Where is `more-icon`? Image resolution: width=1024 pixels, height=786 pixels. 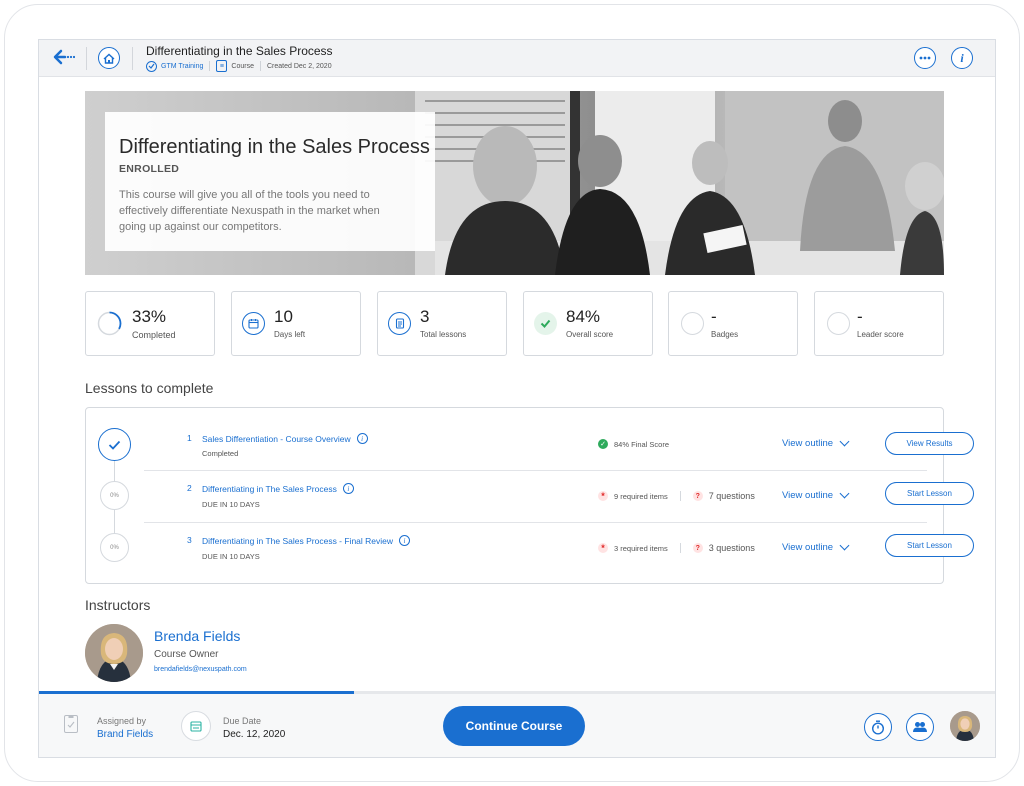 more-icon is located at coordinates (925, 58).